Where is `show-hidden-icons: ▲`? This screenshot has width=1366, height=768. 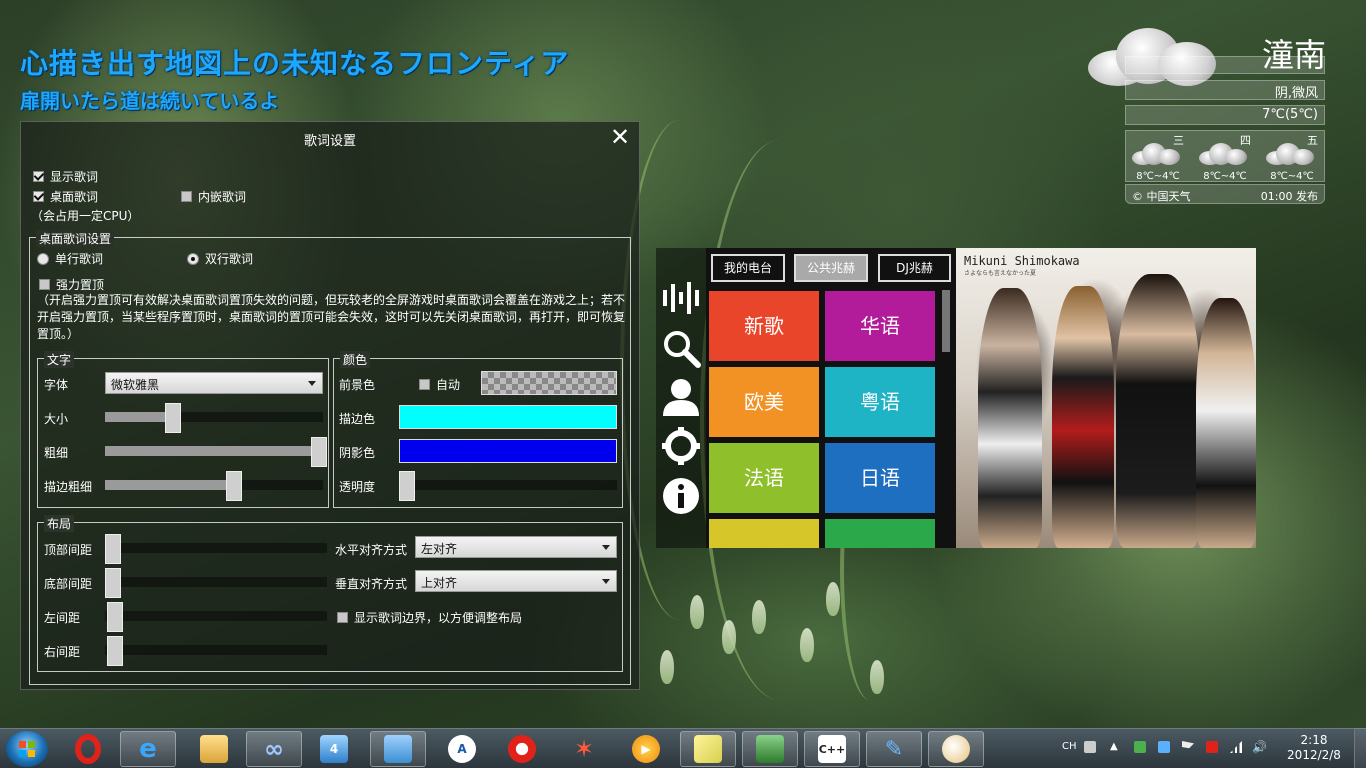
show-hidden-icons: ▲ is located at coordinates (1114, 746).